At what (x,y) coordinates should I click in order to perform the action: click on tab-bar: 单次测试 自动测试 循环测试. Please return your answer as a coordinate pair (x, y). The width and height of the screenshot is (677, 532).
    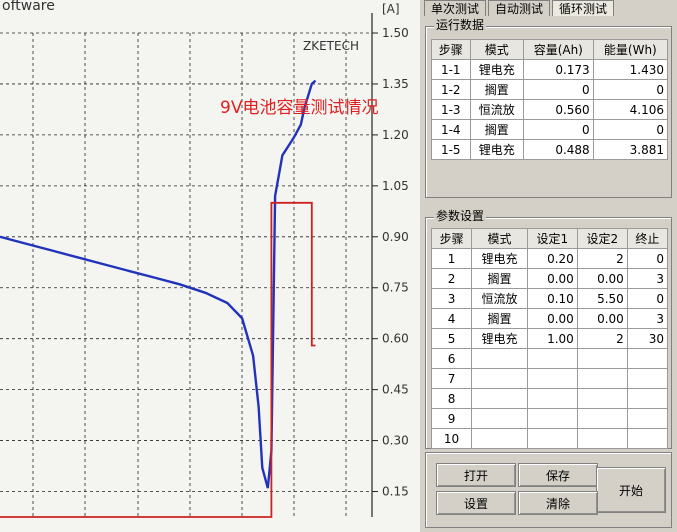
    Looking at the image, I should click on (520, 8).